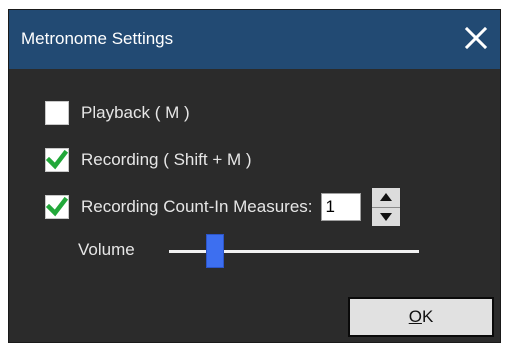 The width and height of the screenshot is (509, 350). Describe the element at coordinates (97, 38) in the screenshot. I see `dialog-title: Metronome Settings` at that location.